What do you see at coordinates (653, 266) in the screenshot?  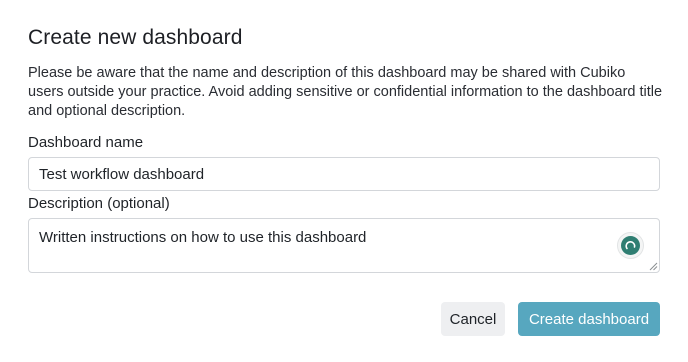 I see `resize-grip-icon` at bounding box center [653, 266].